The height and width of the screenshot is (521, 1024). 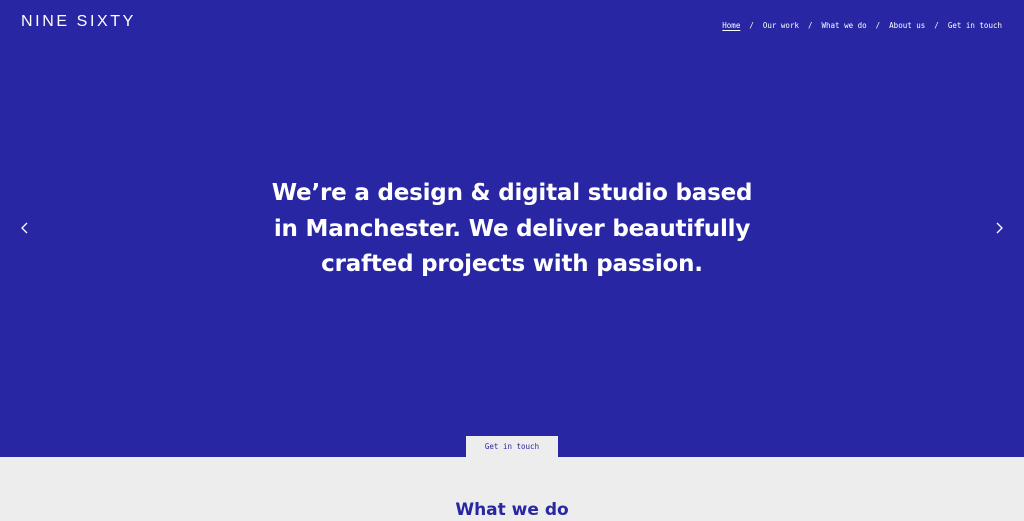 What do you see at coordinates (781, 26) in the screenshot?
I see `nav-item-our-work: Our work` at bounding box center [781, 26].